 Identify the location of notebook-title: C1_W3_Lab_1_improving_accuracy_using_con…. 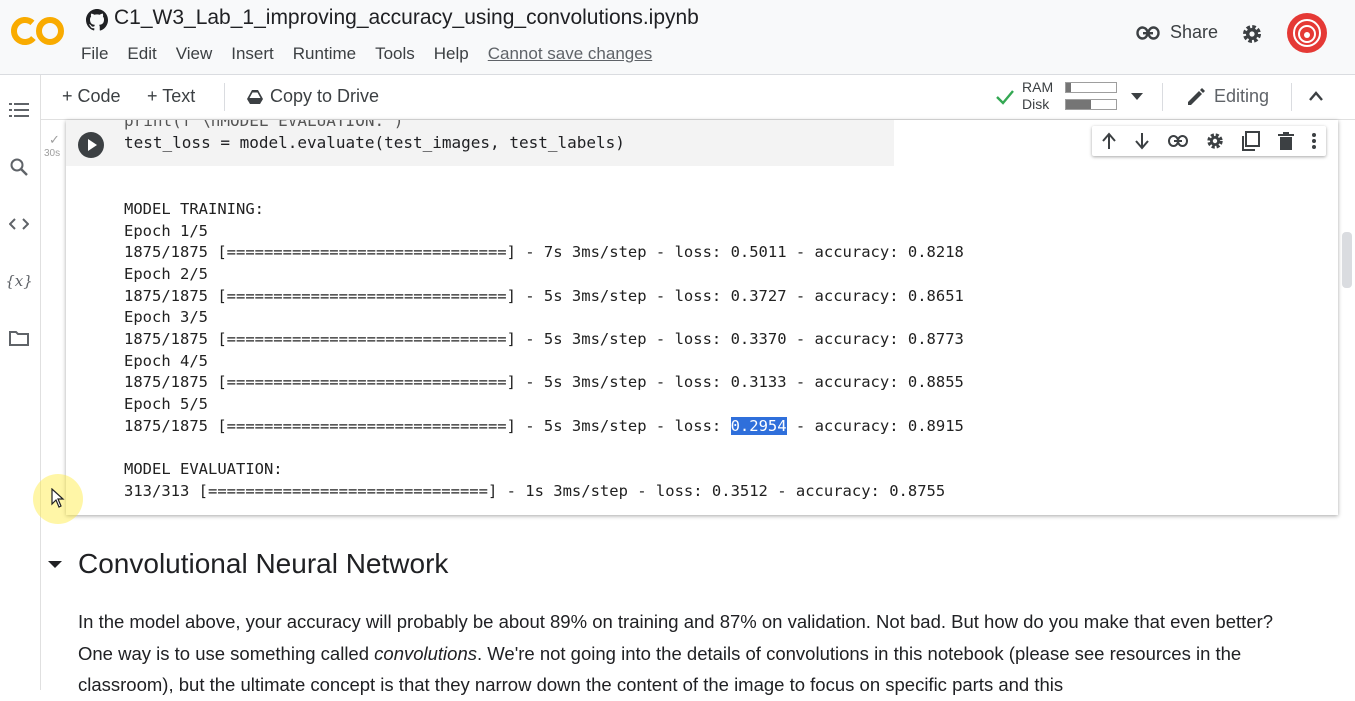
(406, 18).